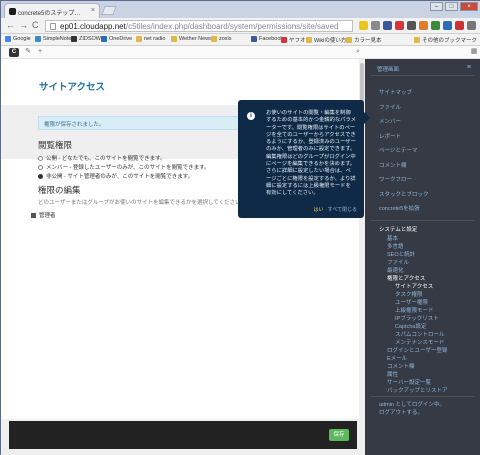 This screenshot has height=455, width=480. I want to click on checkbox, so click(33, 215).